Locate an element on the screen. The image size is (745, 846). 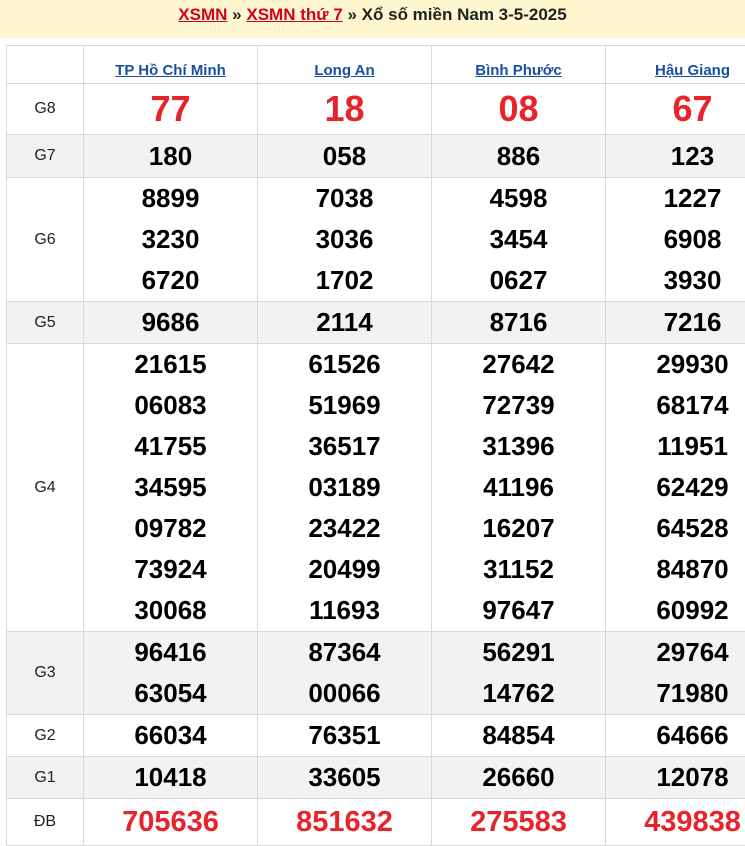
prize-number: 18 is located at coordinates (344, 109).